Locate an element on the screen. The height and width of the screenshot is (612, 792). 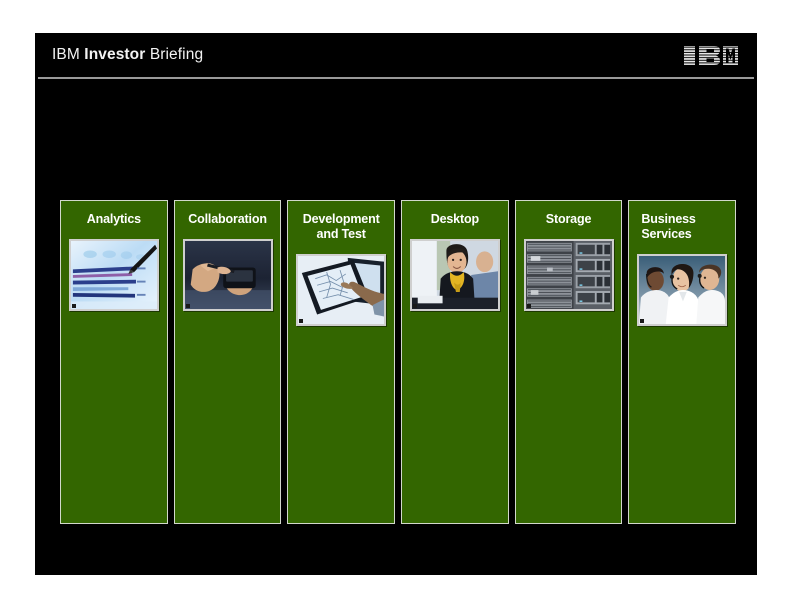
slide-header: IBM Investor Briefing is located at coordinates (396, 57).